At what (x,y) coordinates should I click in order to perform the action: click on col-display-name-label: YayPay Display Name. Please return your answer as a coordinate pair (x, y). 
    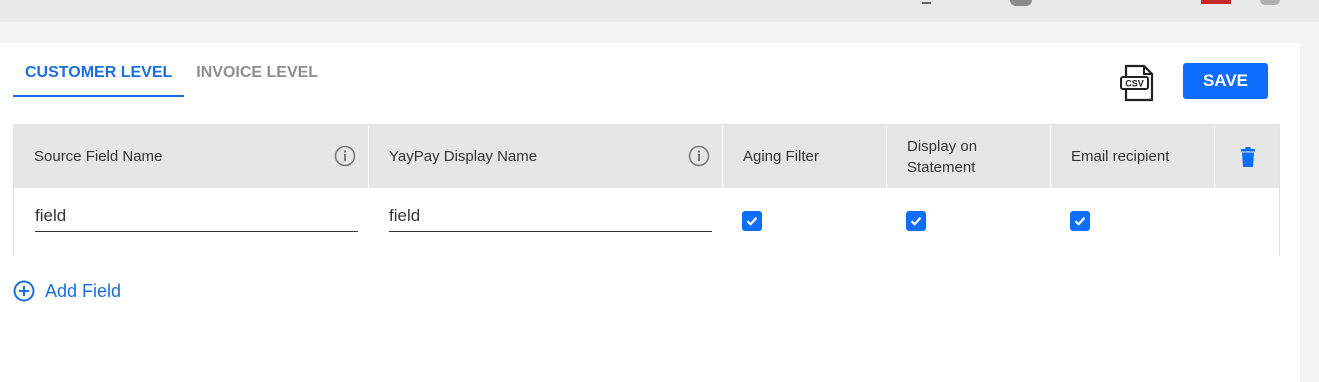
    Looking at the image, I should click on (463, 156).